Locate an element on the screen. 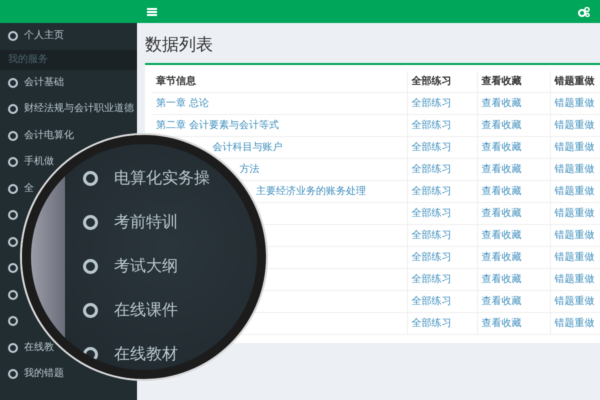 This screenshot has width=600, height=400. sidebar-item: 全 is located at coordinates (29, 189).